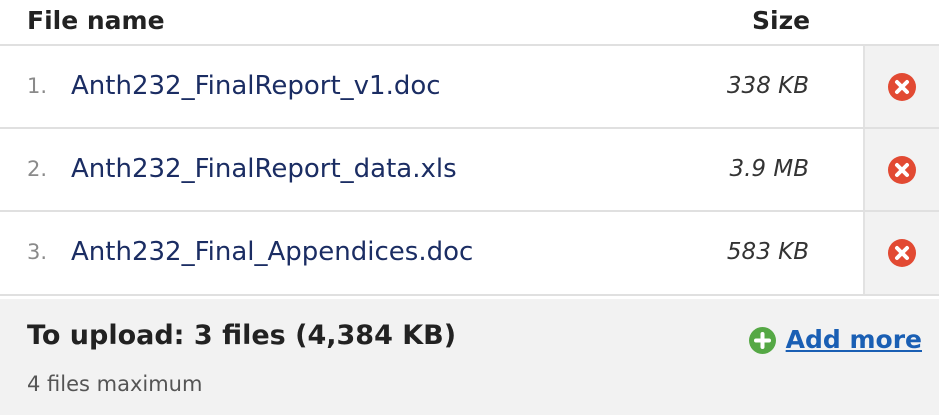 This screenshot has width=939, height=415. What do you see at coordinates (242, 335) in the screenshot?
I see `upload-summary: To upload: 3 files (4,384 KB)` at bounding box center [242, 335].